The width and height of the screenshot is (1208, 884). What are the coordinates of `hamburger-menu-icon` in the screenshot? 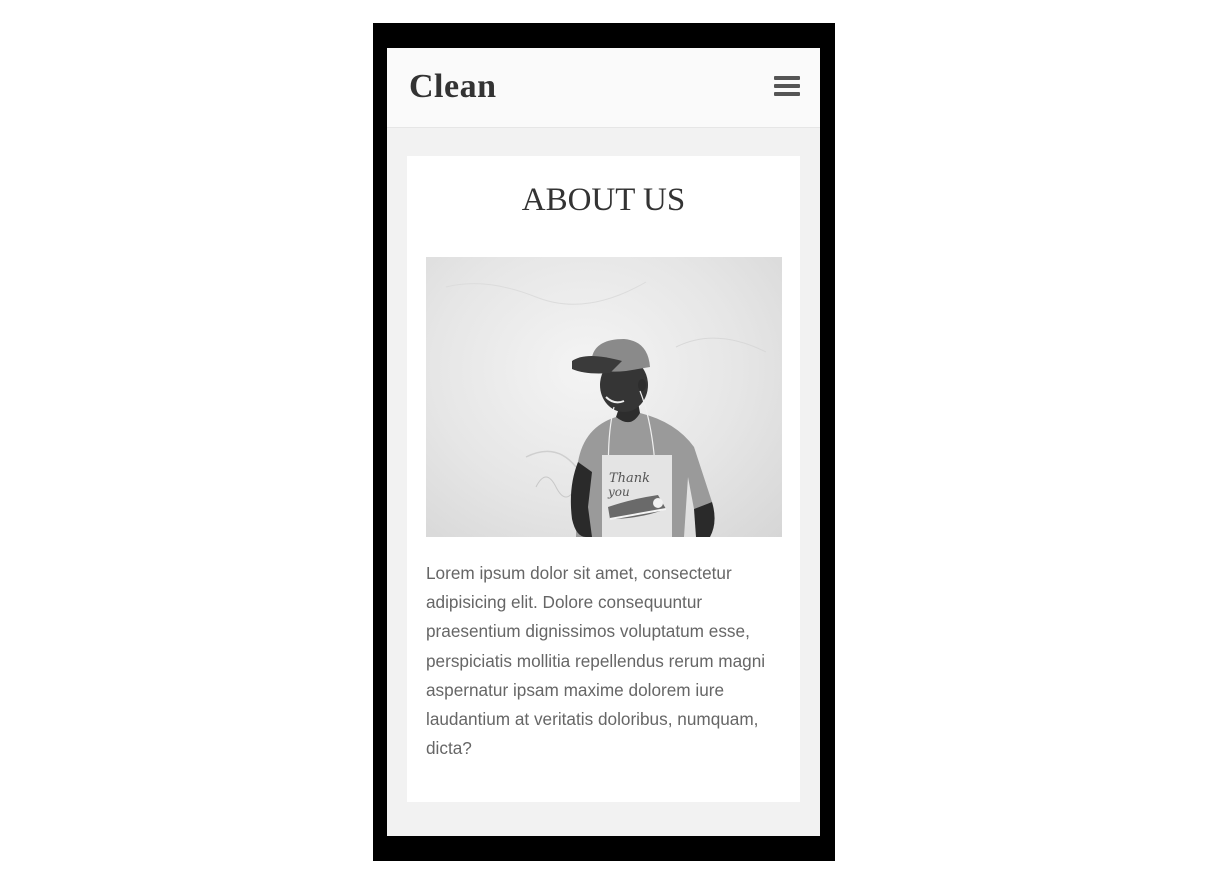 It's located at (787, 87).